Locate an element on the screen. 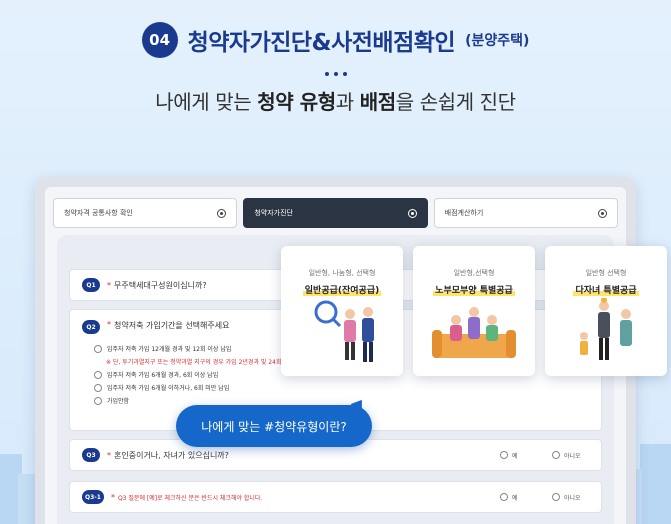 The image size is (671, 524). tab-bar: 청약자격 공통사항 확인 청약자가진단 배점계산하기 is located at coordinates (335, 207).